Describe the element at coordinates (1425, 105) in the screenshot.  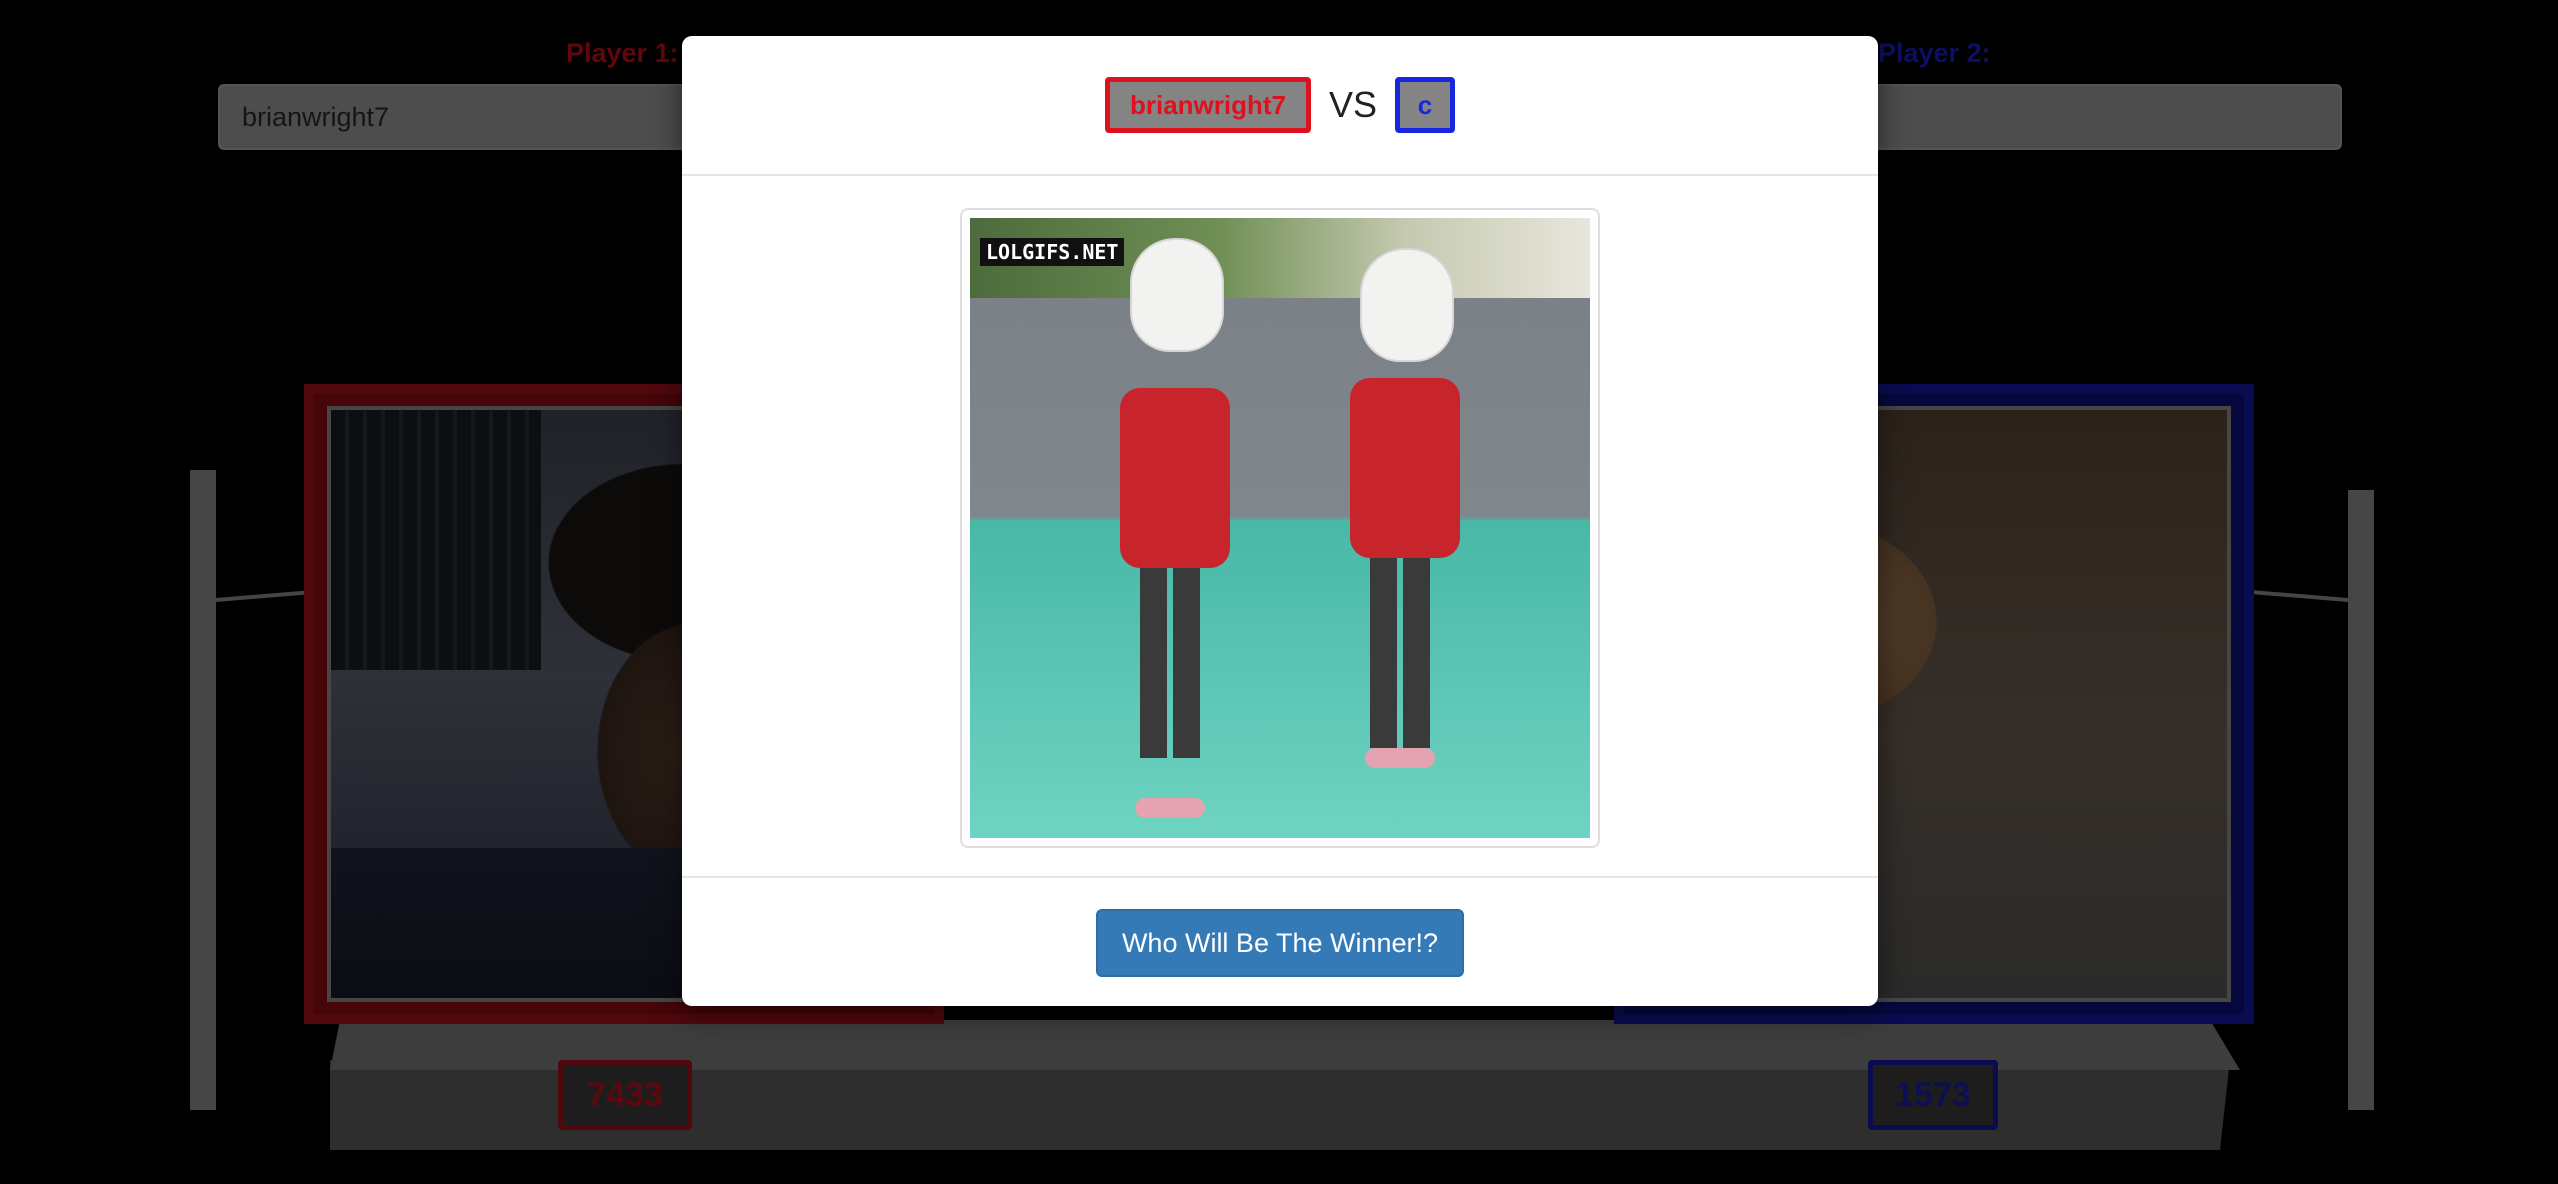
I see `player2-name-badge: c` at that location.